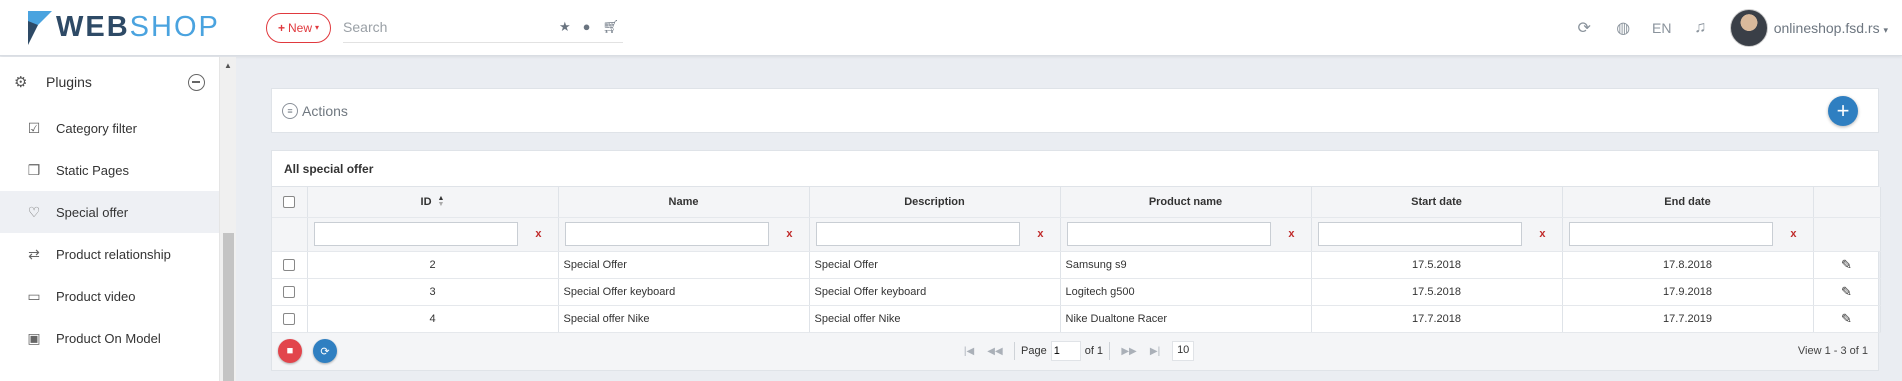 The height and width of the screenshot is (381, 1902). I want to click on cell-id: 4, so click(433, 319).